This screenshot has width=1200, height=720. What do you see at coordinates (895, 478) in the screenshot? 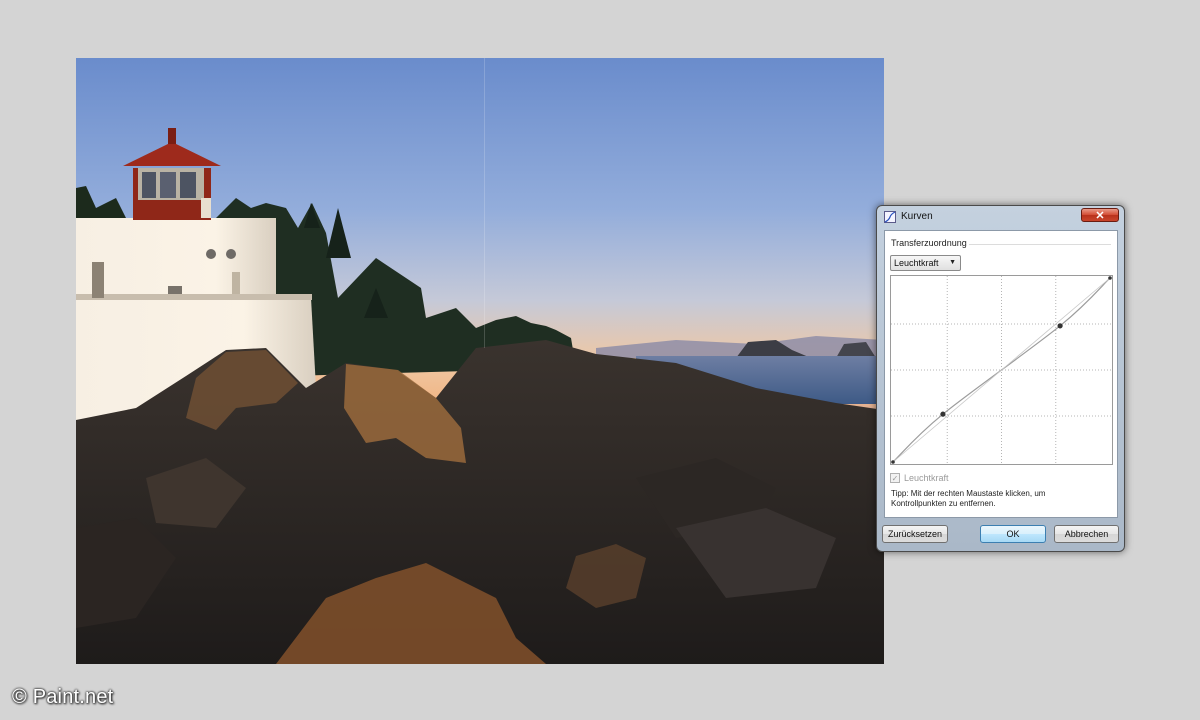
I see `luminosity-checkbox: ✓` at bounding box center [895, 478].